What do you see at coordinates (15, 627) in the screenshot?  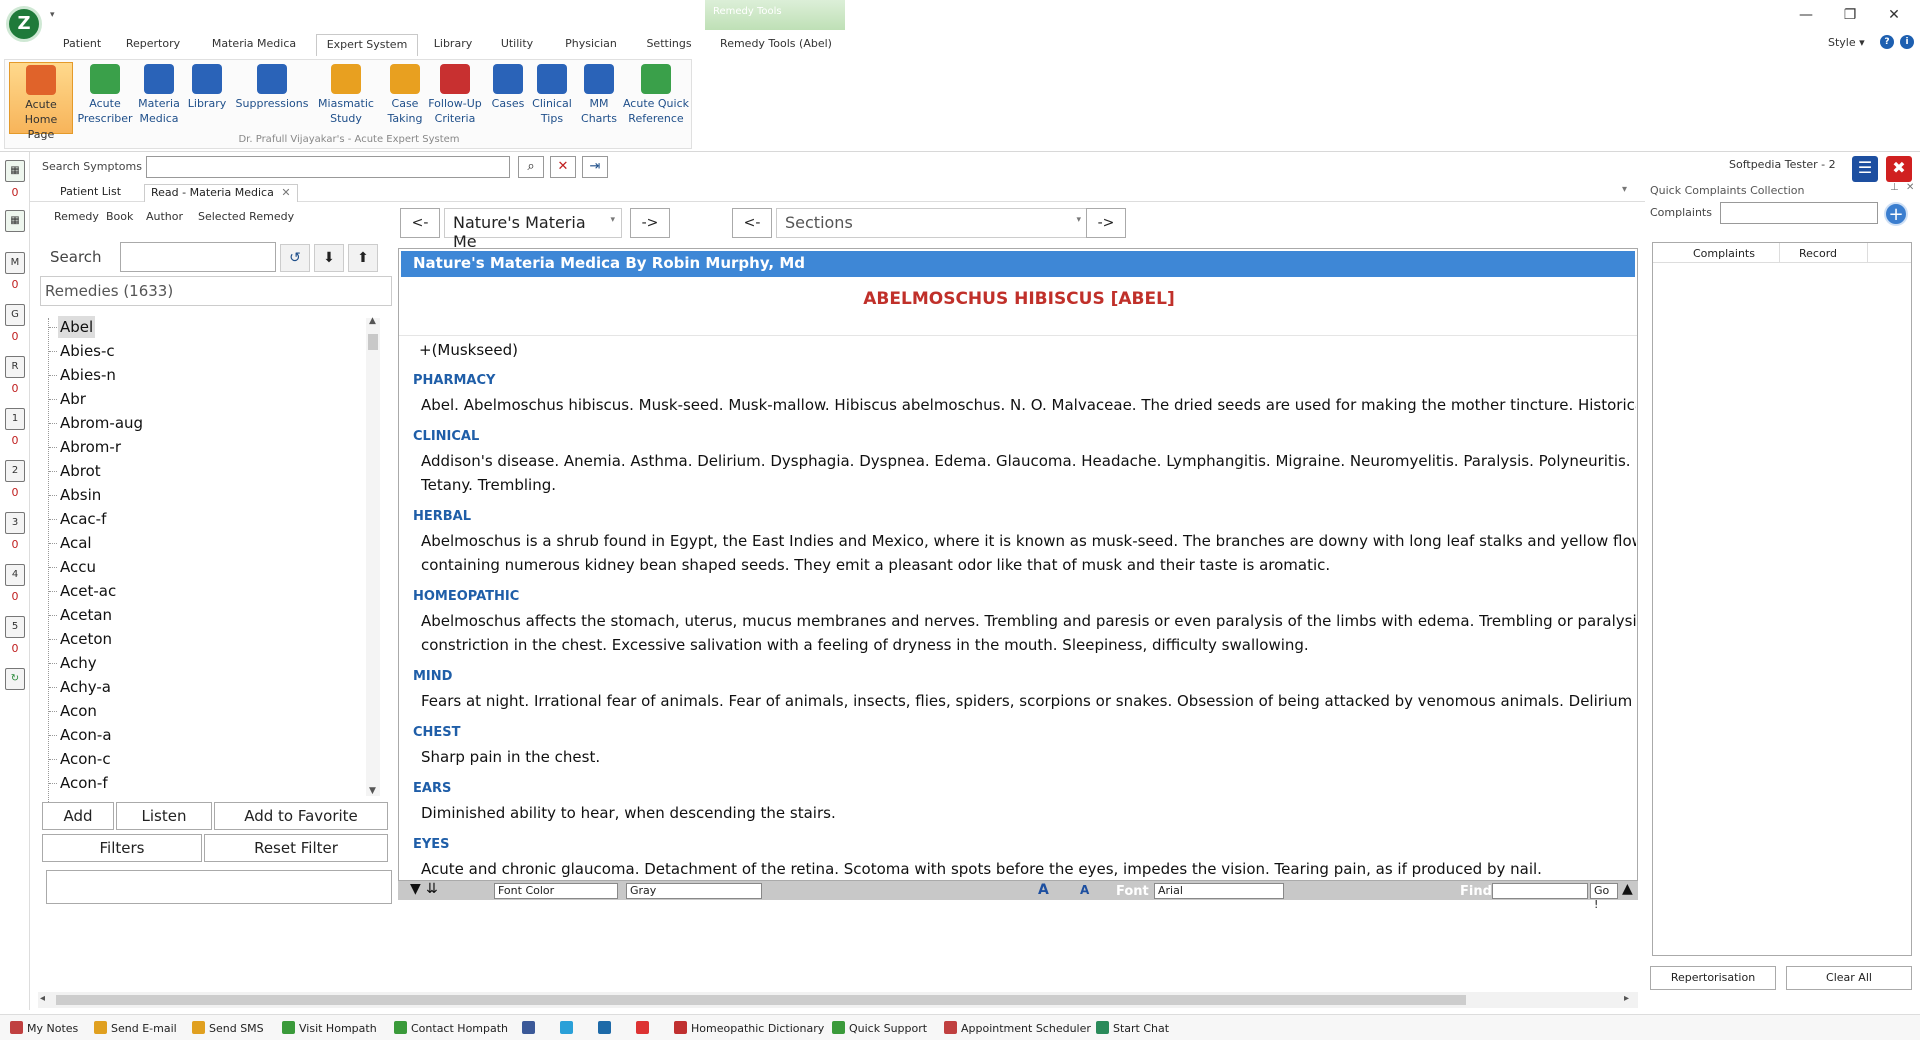 I see `clipboard-5-icon: 5` at bounding box center [15, 627].